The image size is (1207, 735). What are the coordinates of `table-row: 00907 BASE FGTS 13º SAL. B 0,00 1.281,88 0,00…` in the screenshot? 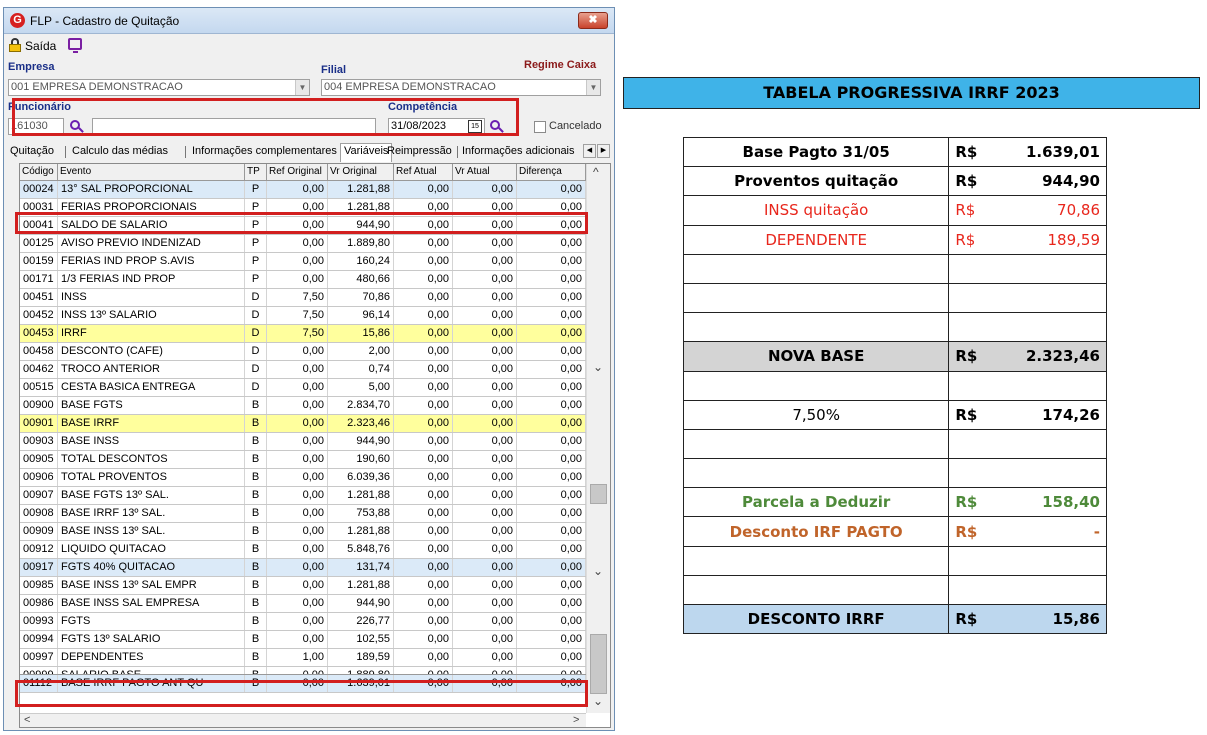 It's located at (303, 496).